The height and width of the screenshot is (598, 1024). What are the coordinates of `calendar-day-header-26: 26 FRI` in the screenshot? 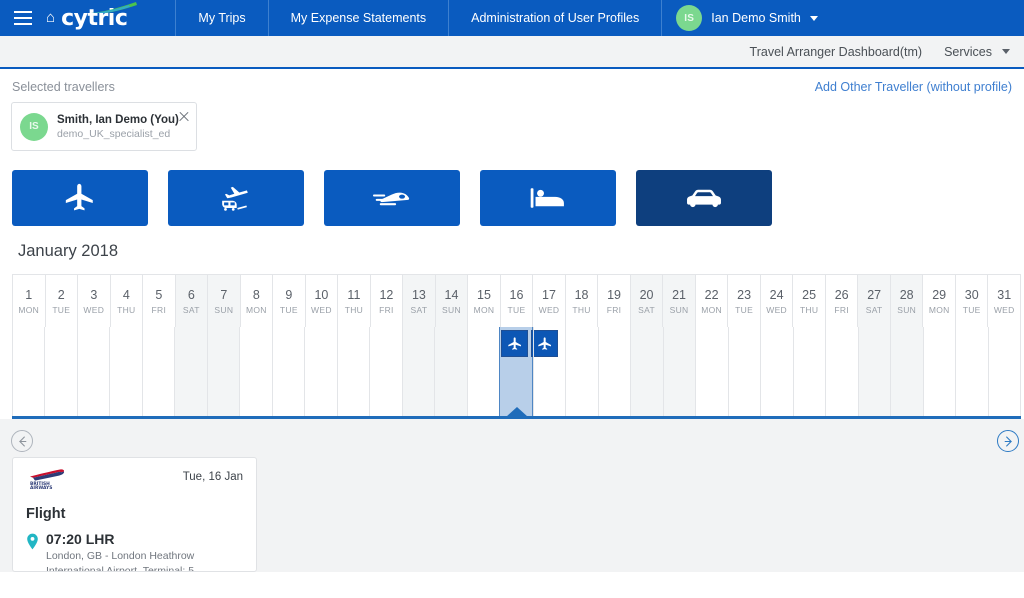 It's located at (841, 301).